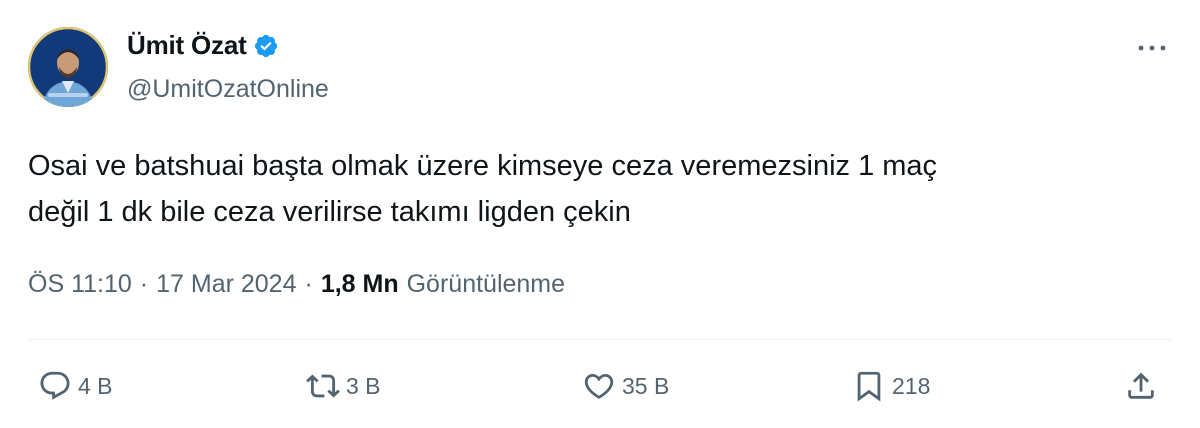 The height and width of the screenshot is (428, 1200). I want to click on verified-badge-icon, so click(266, 46).